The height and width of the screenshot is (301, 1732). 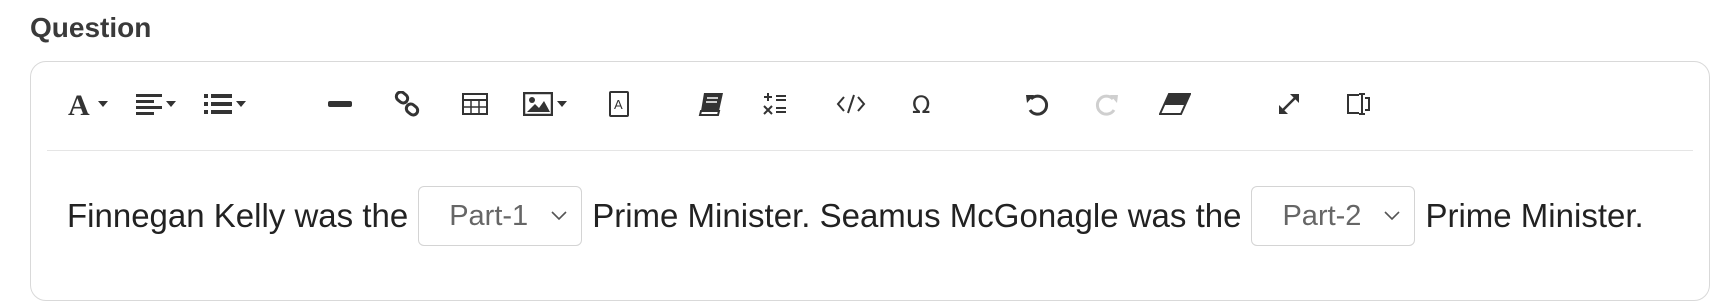 I want to click on text-box-icon: A, so click(x=619, y=104).